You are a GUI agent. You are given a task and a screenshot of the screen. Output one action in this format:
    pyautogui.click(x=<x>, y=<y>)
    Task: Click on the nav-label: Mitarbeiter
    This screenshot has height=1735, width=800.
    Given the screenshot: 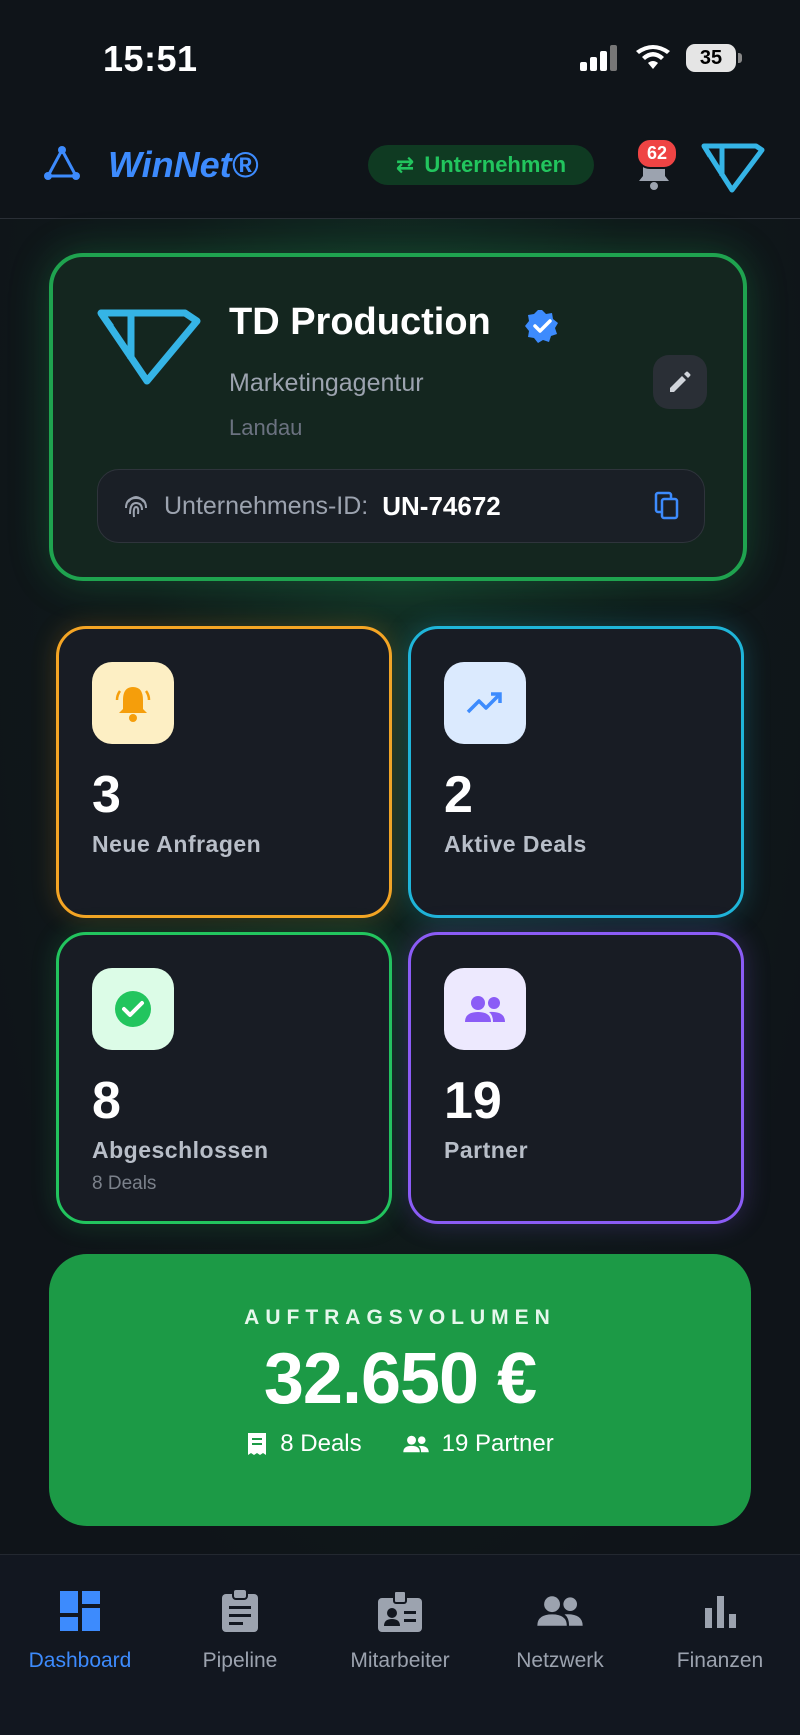 What is the action you would take?
    pyautogui.click(x=400, y=1660)
    